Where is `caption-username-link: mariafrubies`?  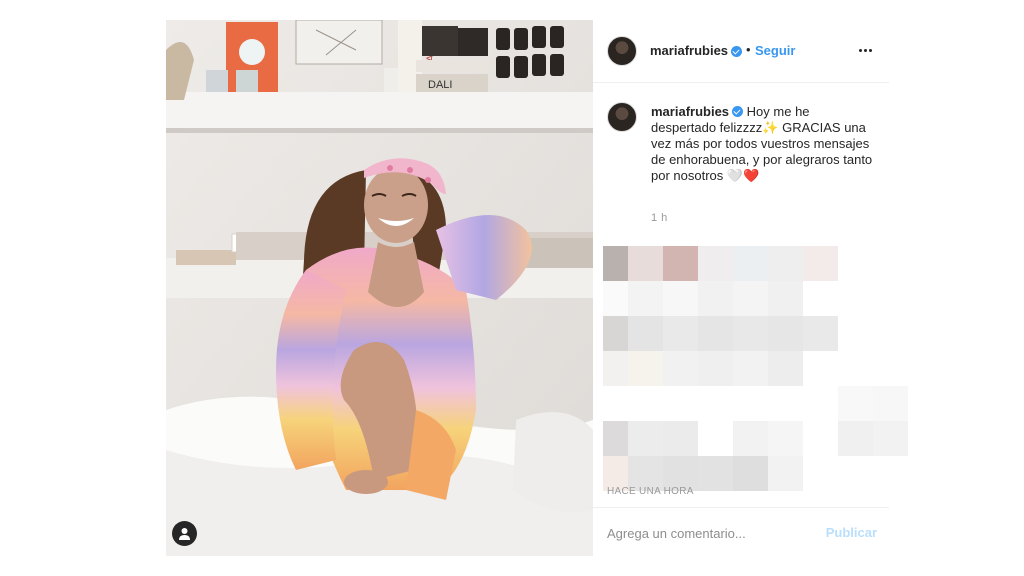 caption-username-link: mariafrubies is located at coordinates (690, 111).